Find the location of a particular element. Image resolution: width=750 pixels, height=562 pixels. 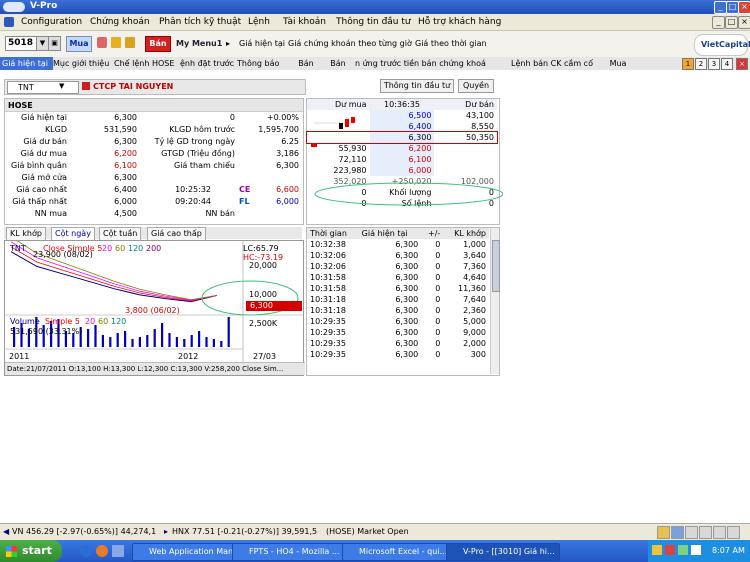

tab-buy: Mua is located at coordinates (618, 63).